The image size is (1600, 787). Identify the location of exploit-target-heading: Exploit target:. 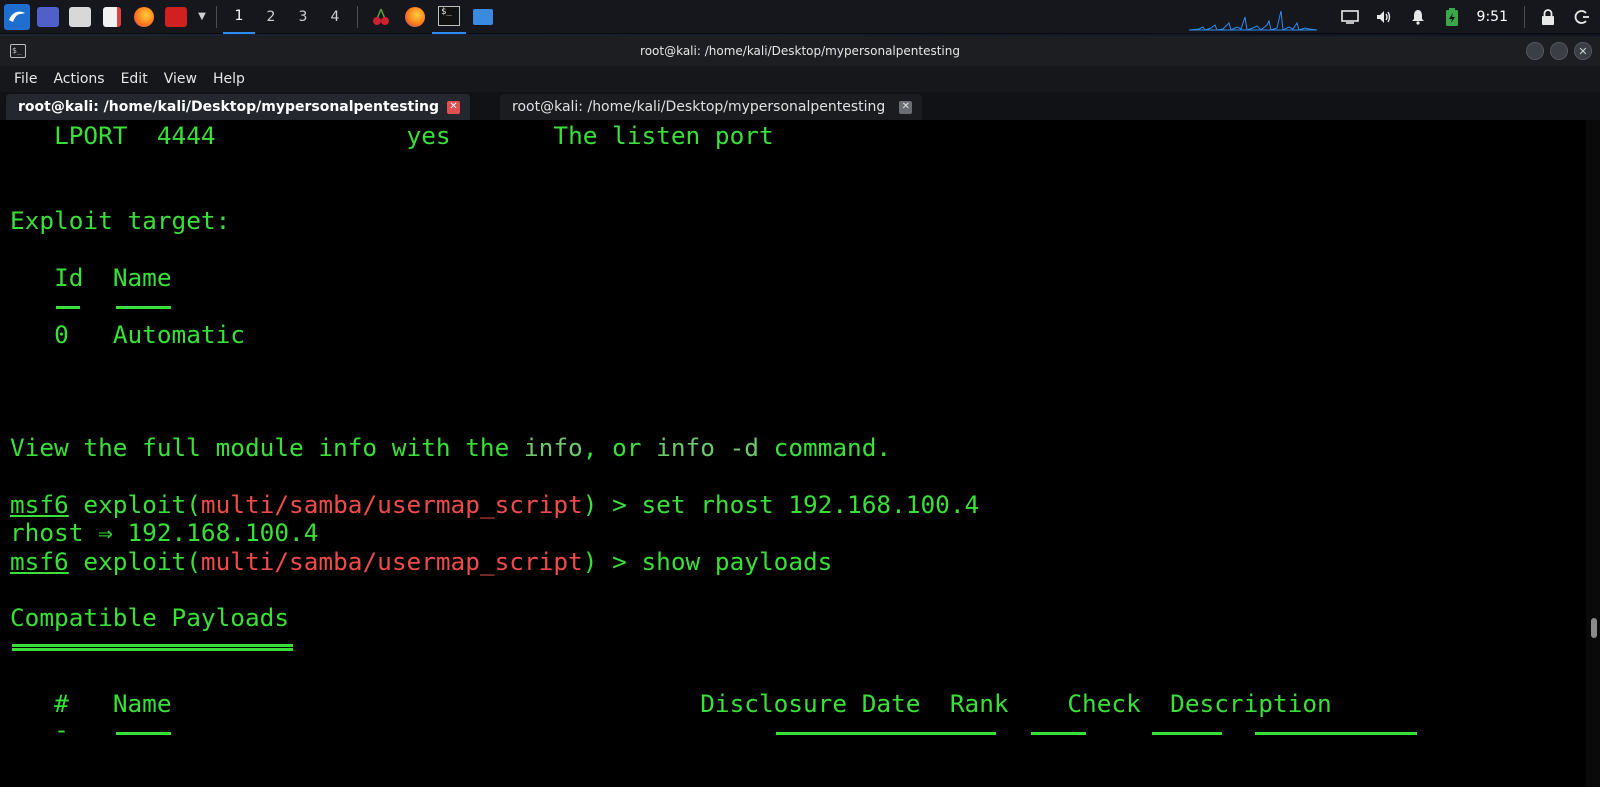
(120, 220).